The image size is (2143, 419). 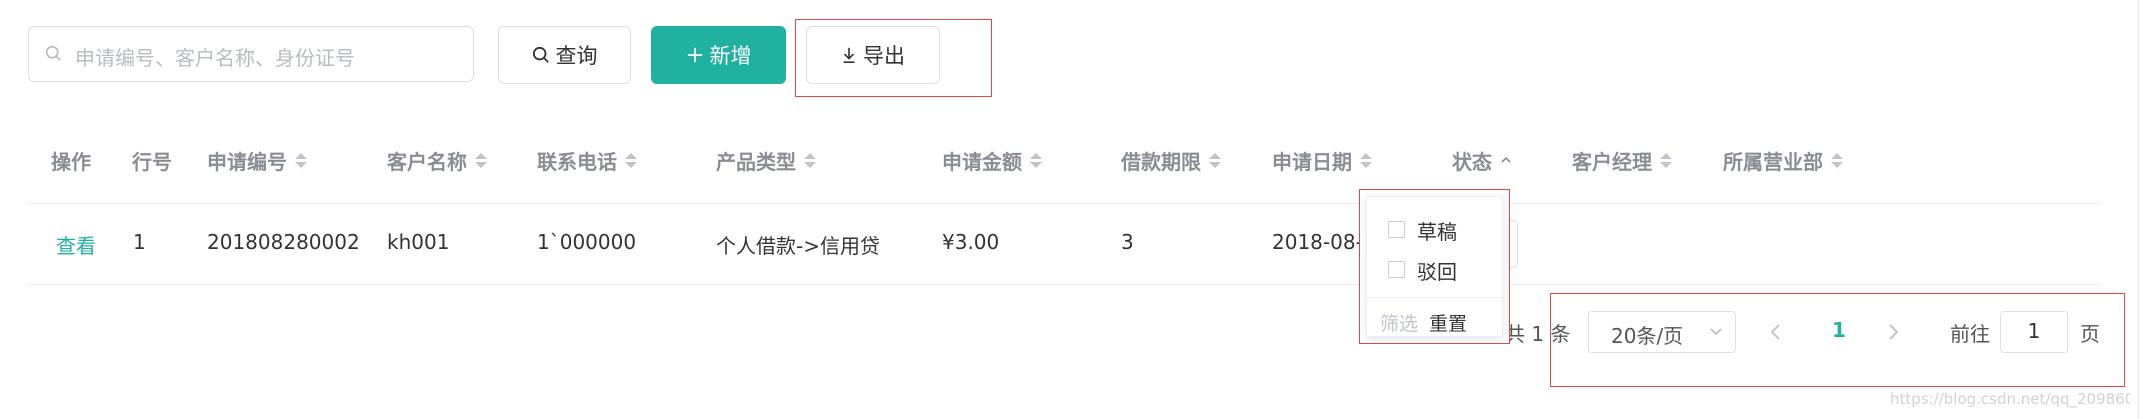 What do you see at coordinates (283, 242) in the screenshot?
I see `cell-app-no: 201808280002` at bounding box center [283, 242].